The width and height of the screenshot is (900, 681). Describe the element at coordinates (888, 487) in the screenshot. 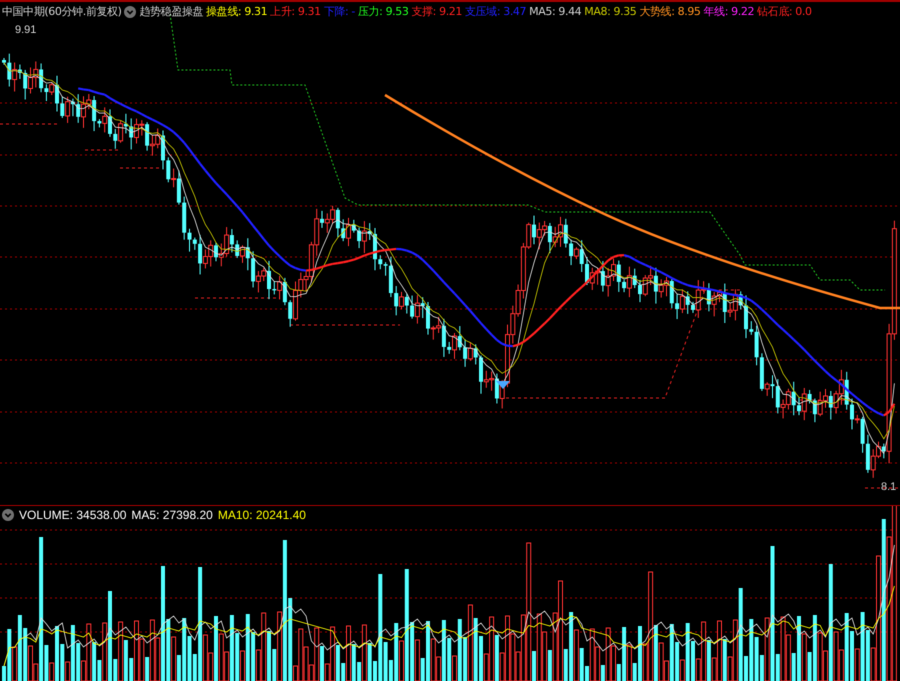

I see `low-price-label: 8.1` at that location.